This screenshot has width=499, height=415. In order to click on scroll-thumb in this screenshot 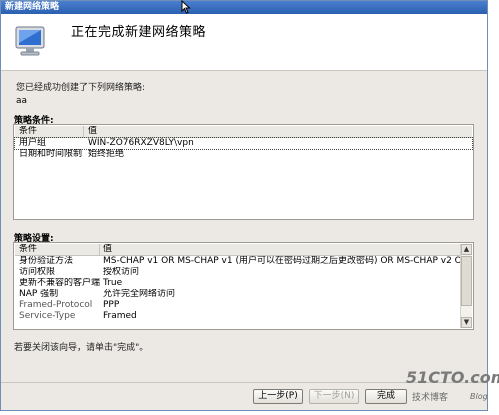, I will do `click(466, 281)`.